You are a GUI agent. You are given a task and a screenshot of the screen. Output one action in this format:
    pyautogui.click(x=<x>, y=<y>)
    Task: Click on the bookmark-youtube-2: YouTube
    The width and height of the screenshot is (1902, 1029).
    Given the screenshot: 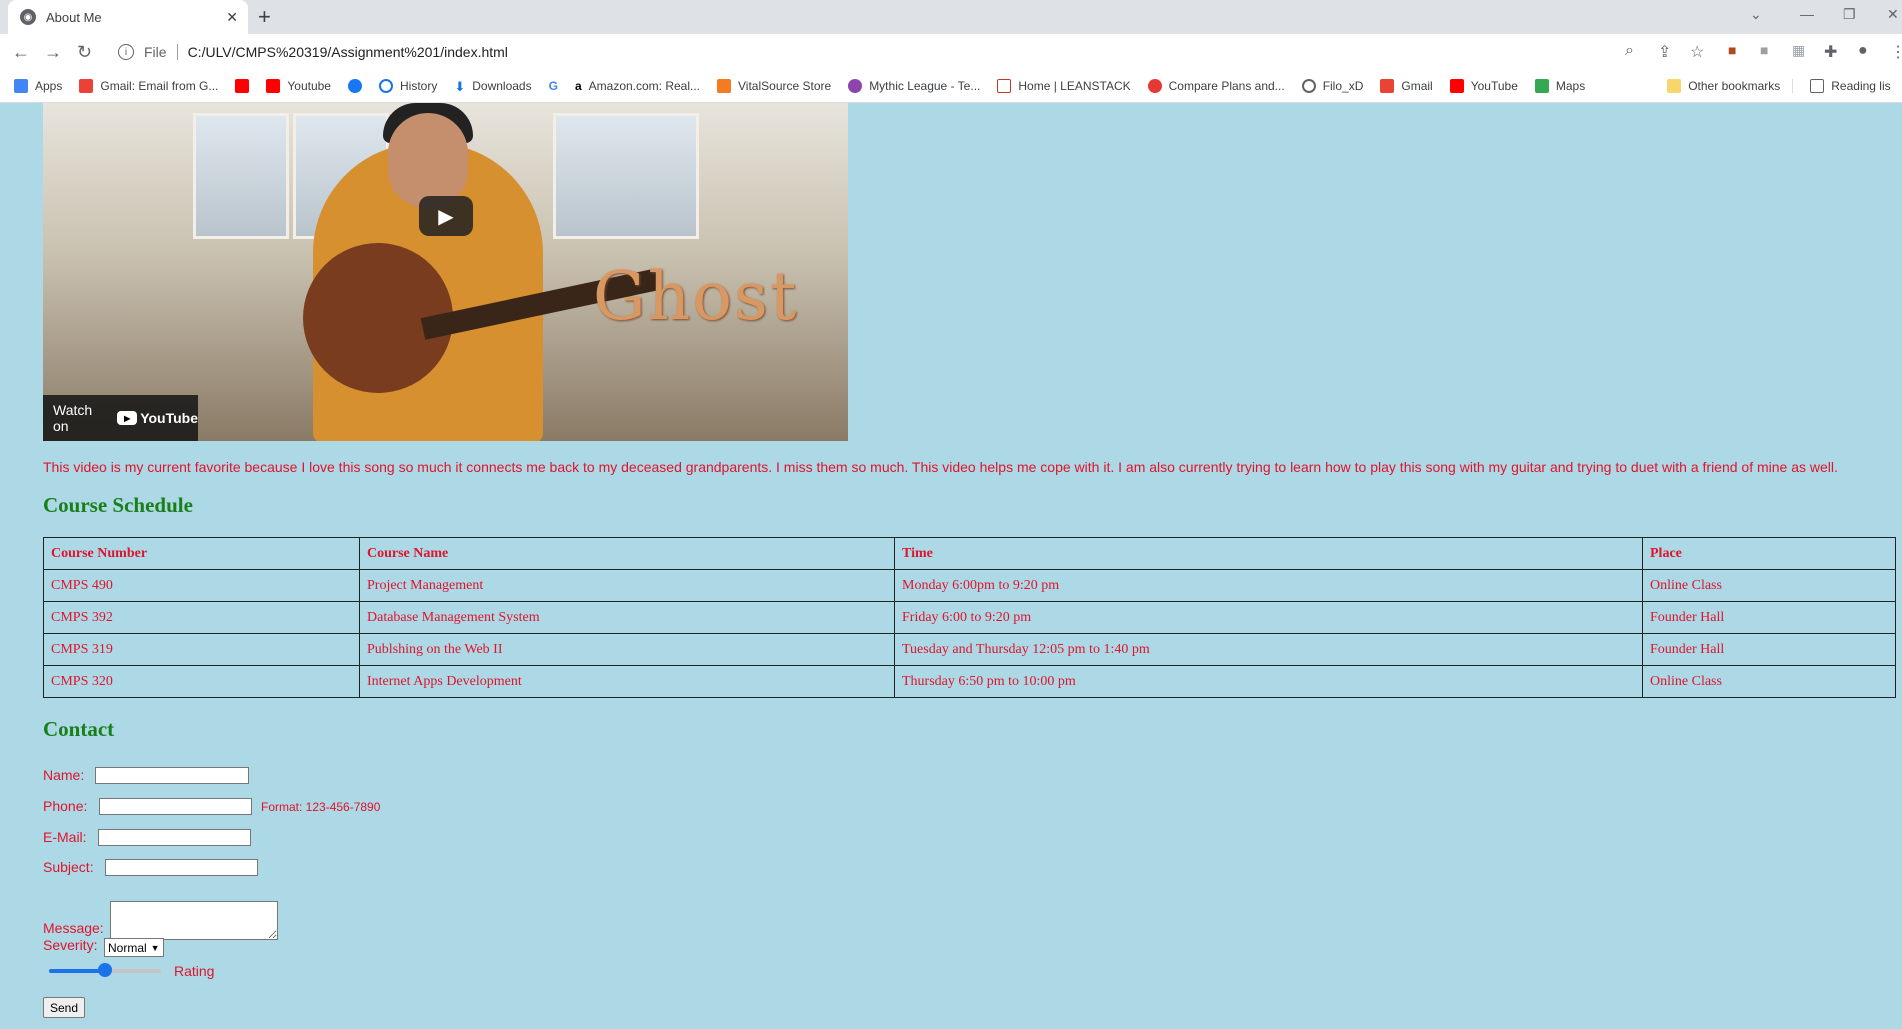 What is the action you would take?
    pyautogui.click(x=1483, y=86)
    